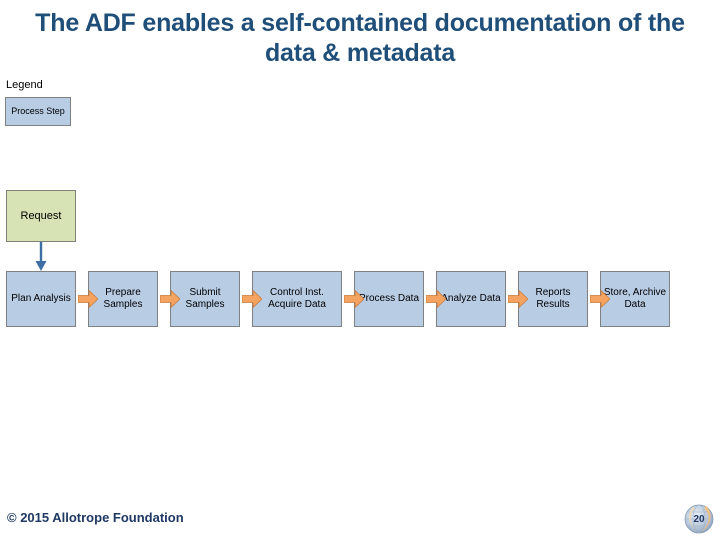  I want to click on process-step-5: Process Data, so click(389, 299).